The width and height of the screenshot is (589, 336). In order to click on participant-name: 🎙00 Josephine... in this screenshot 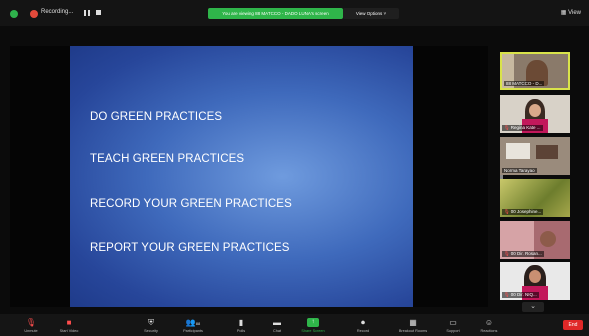, I will do `click(523, 212)`.